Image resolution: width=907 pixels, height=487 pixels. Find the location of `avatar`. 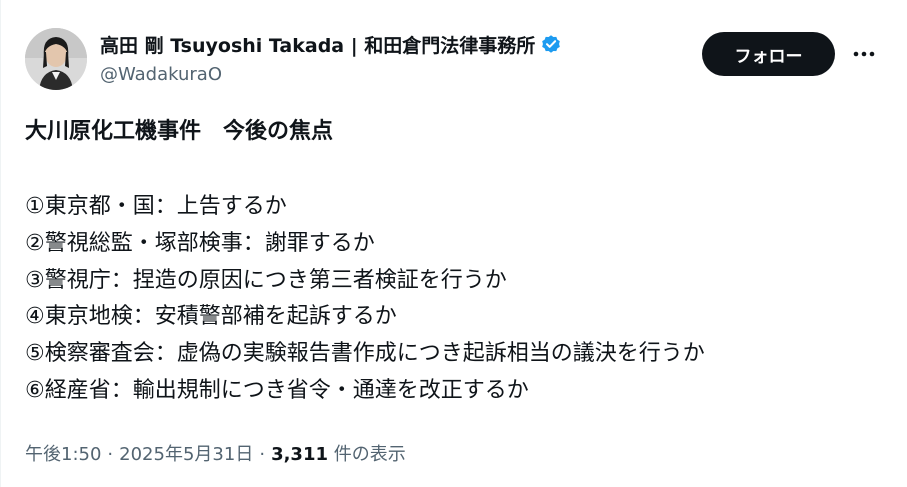

avatar is located at coordinates (56, 59).